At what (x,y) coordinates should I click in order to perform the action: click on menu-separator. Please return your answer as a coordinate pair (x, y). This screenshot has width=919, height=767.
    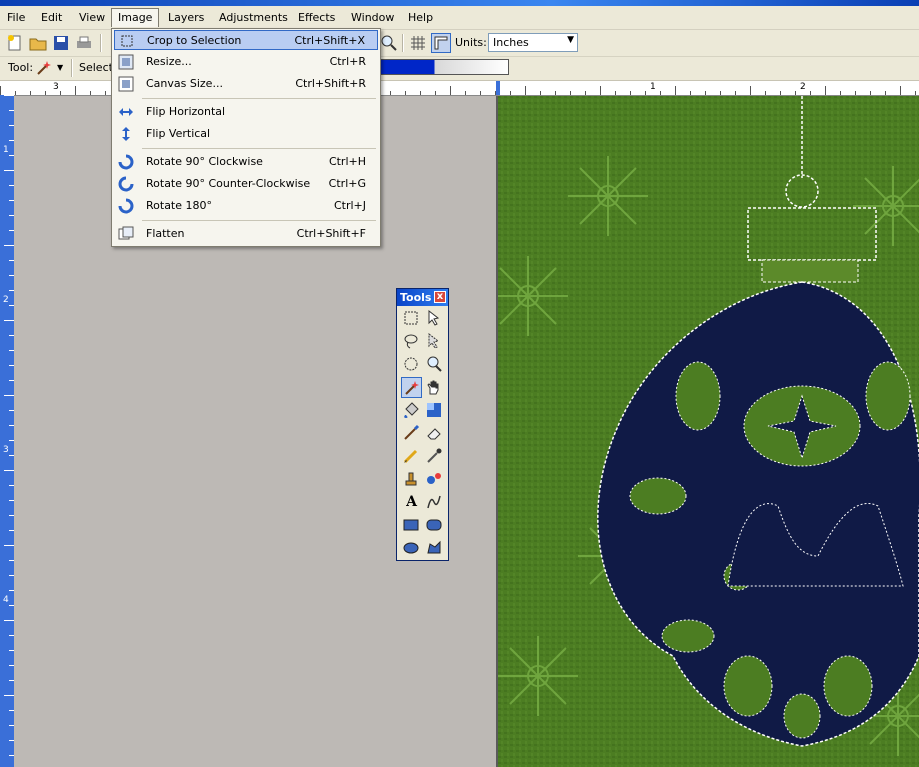
    Looking at the image, I should click on (259, 220).